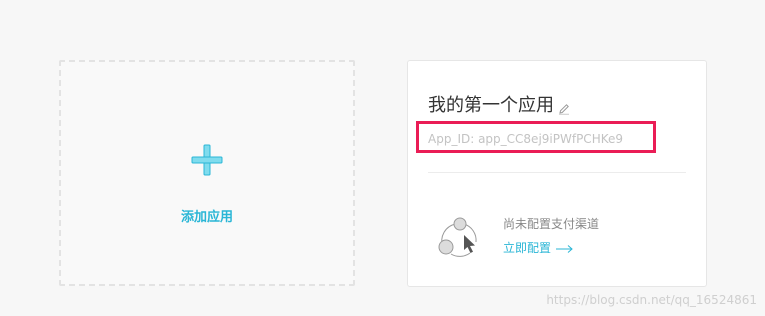 This screenshot has height=316, width=765. Describe the element at coordinates (207, 160) in the screenshot. I see `plus-icon` at that location.